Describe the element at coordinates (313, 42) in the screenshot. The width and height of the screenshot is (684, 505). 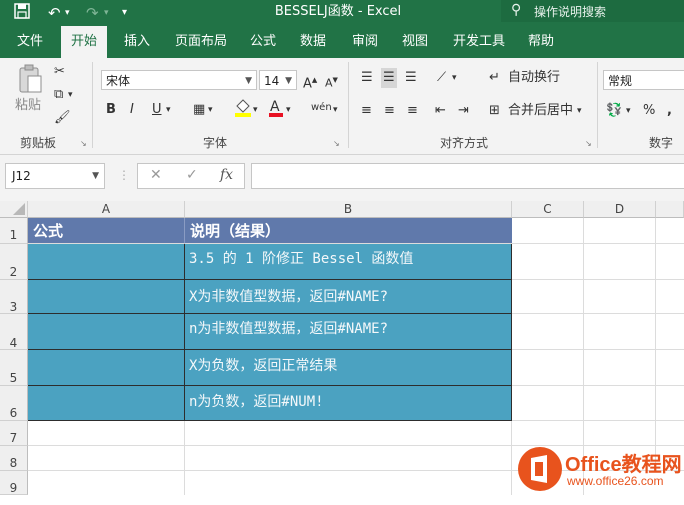
I see `tab-data: 数据` at that location.